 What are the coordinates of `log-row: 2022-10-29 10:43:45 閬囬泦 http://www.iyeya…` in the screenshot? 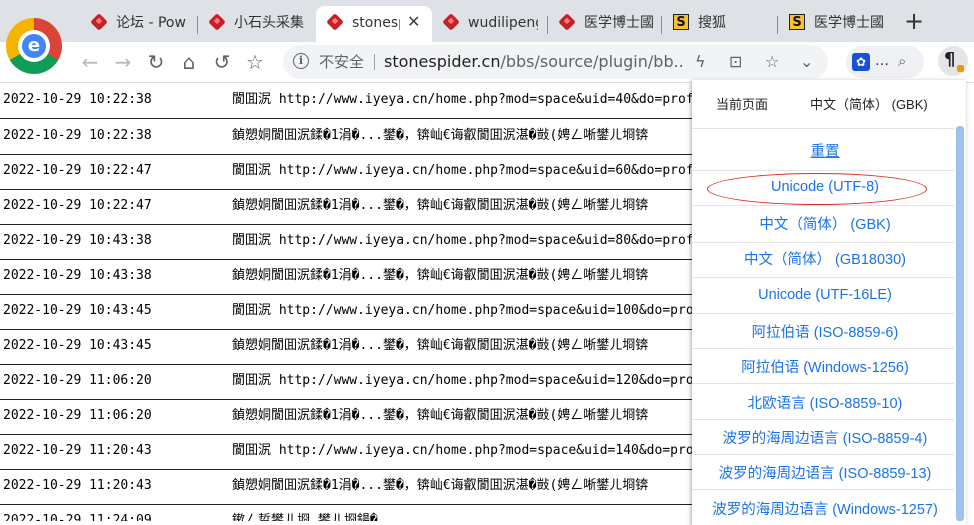 It's located at (350, 312).